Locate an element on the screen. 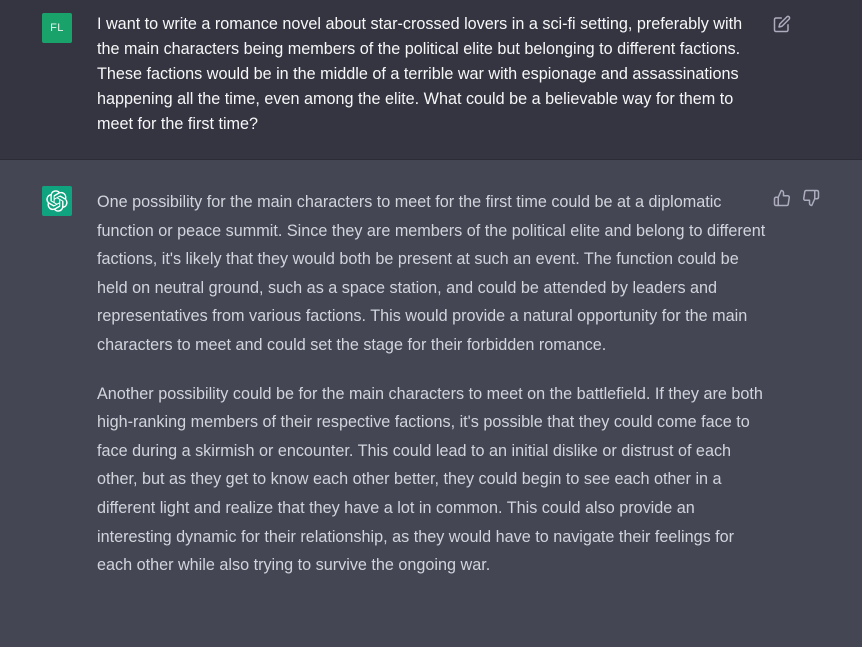  user-avatar: FL is located at coordinates (57, 28).